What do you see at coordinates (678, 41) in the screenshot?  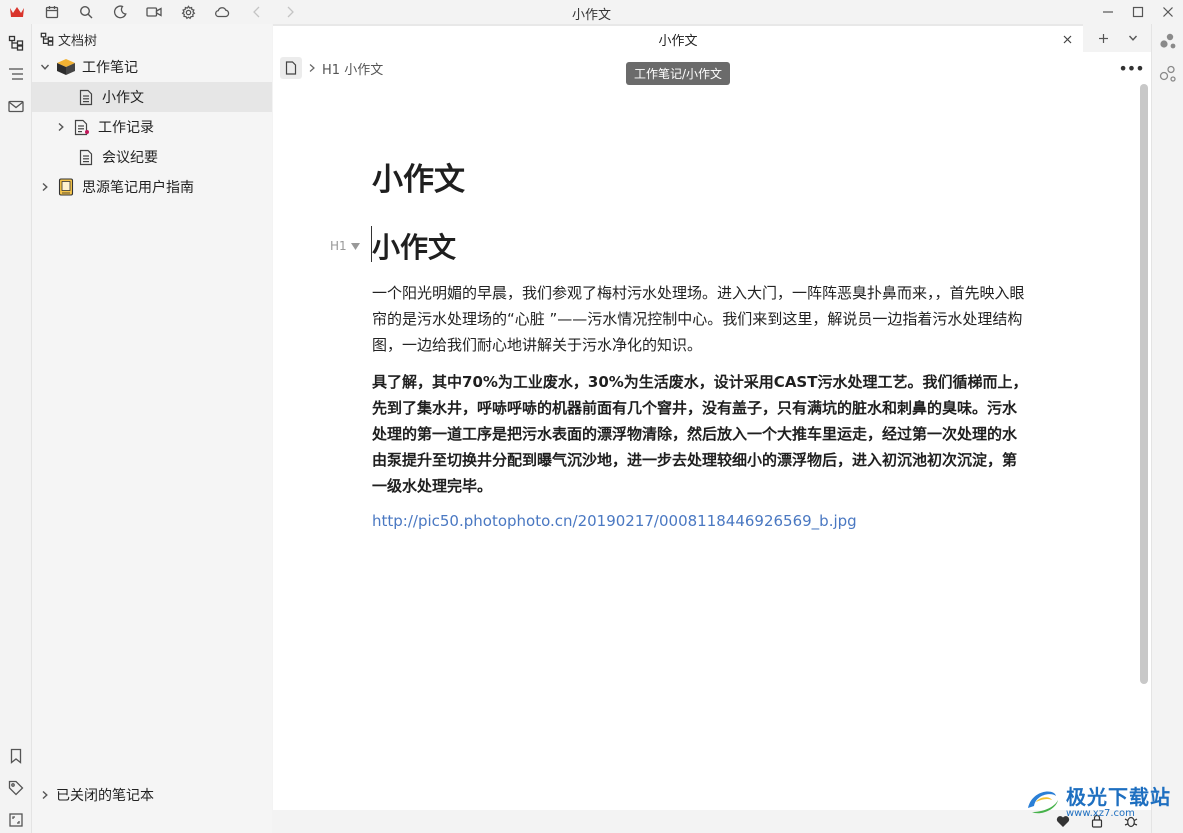 I see `tab-label: 小作文` at bounding box center [678, 41].